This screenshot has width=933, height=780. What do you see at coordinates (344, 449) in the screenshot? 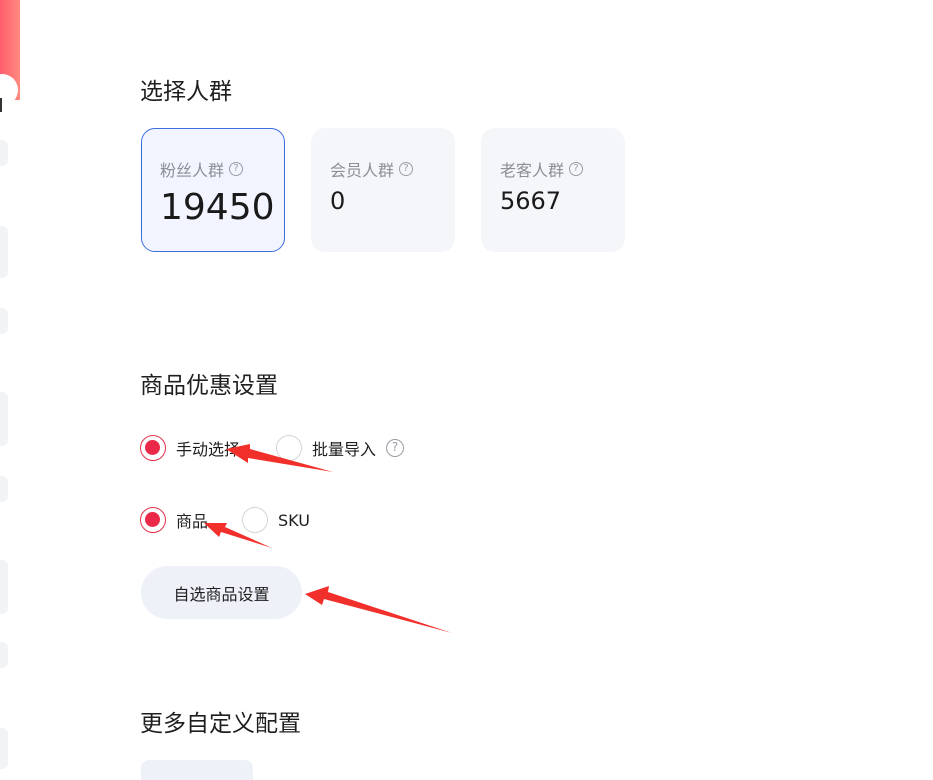
I see `radio-label: 批量导入` at bounding box center [344, 449].